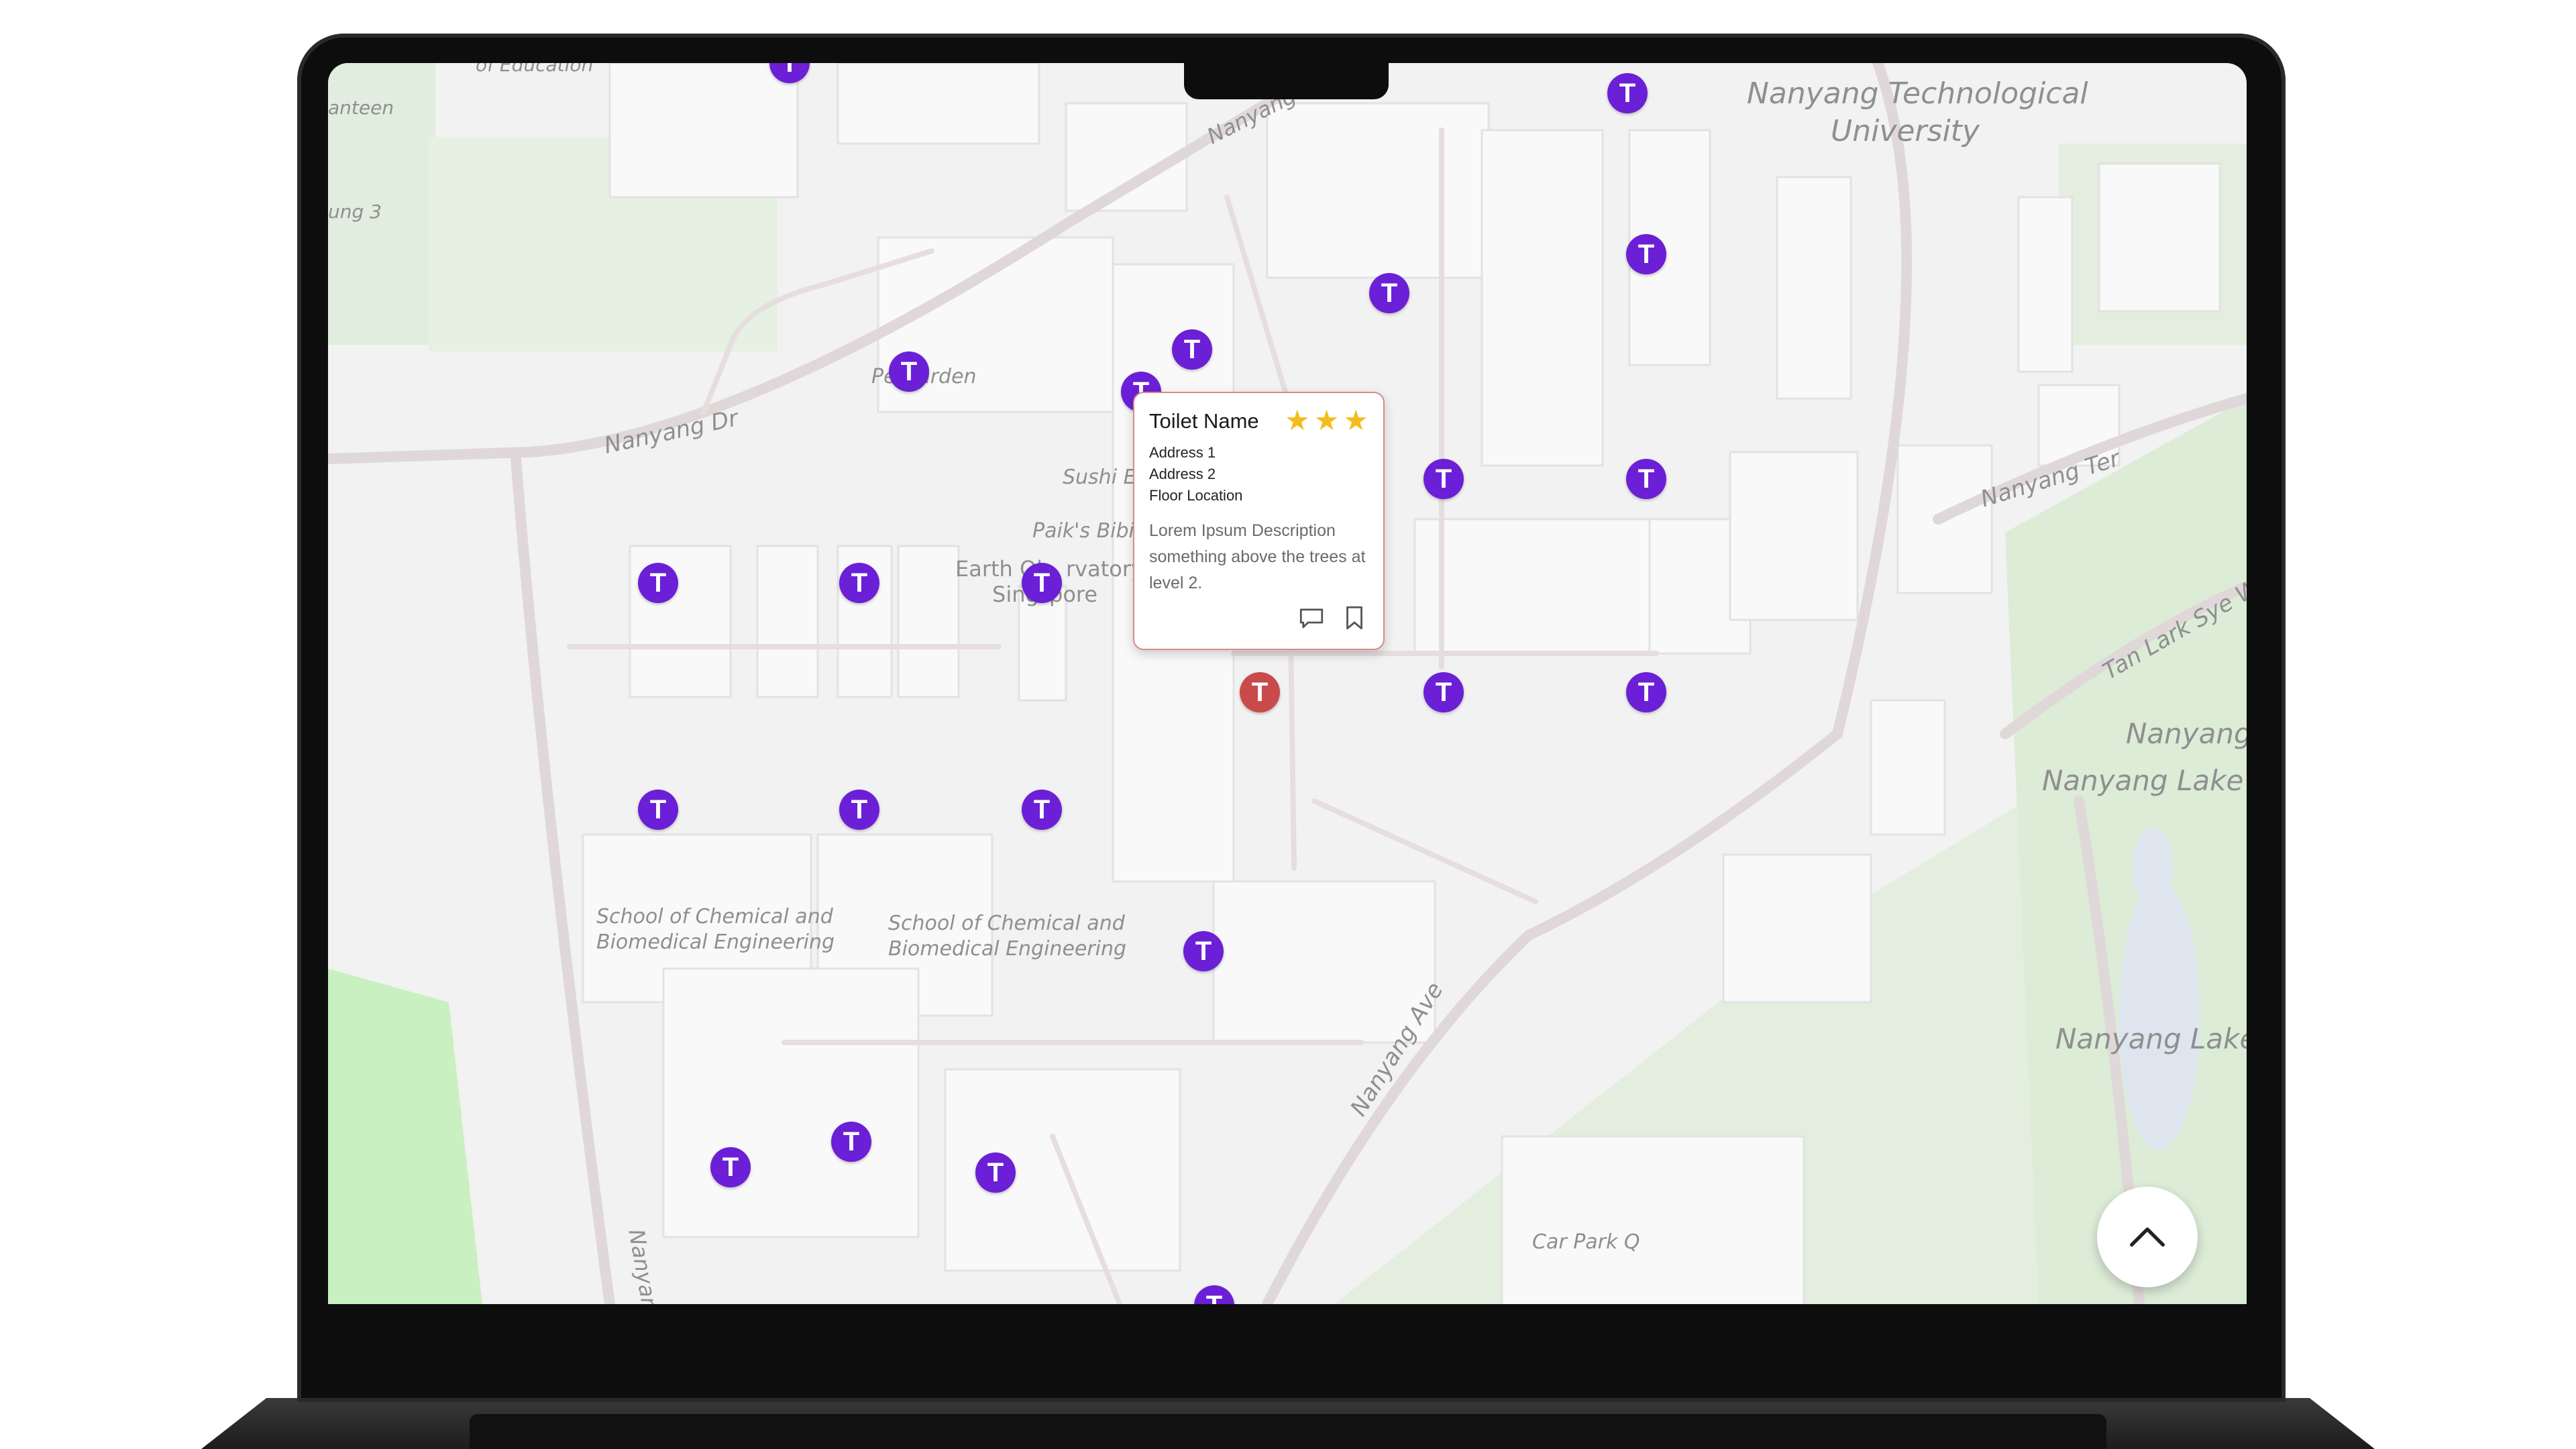 Image resolution: width=2576 pixels, height=1449 pixels. I want to click on scroll-up-button, so click(2147, 1237).